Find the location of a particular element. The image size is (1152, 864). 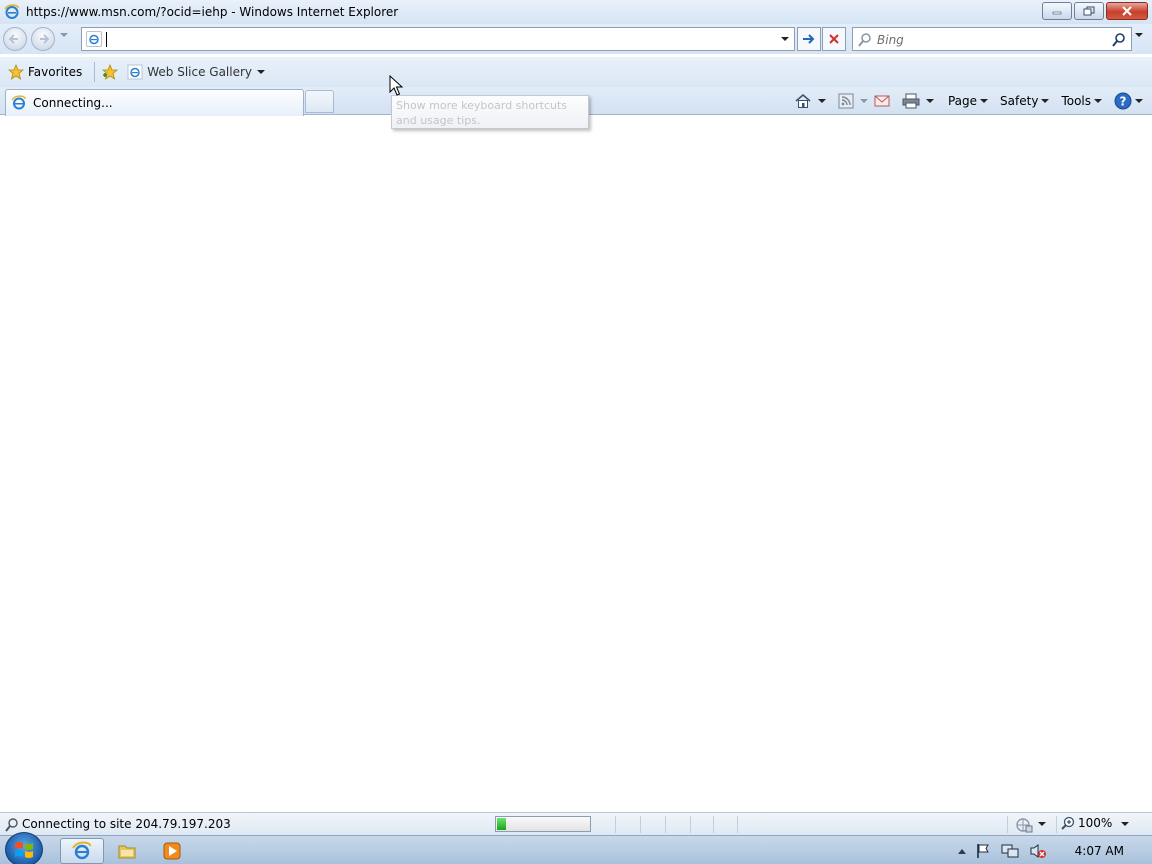

back-arrow-icon is located at coordinates (13, 39).